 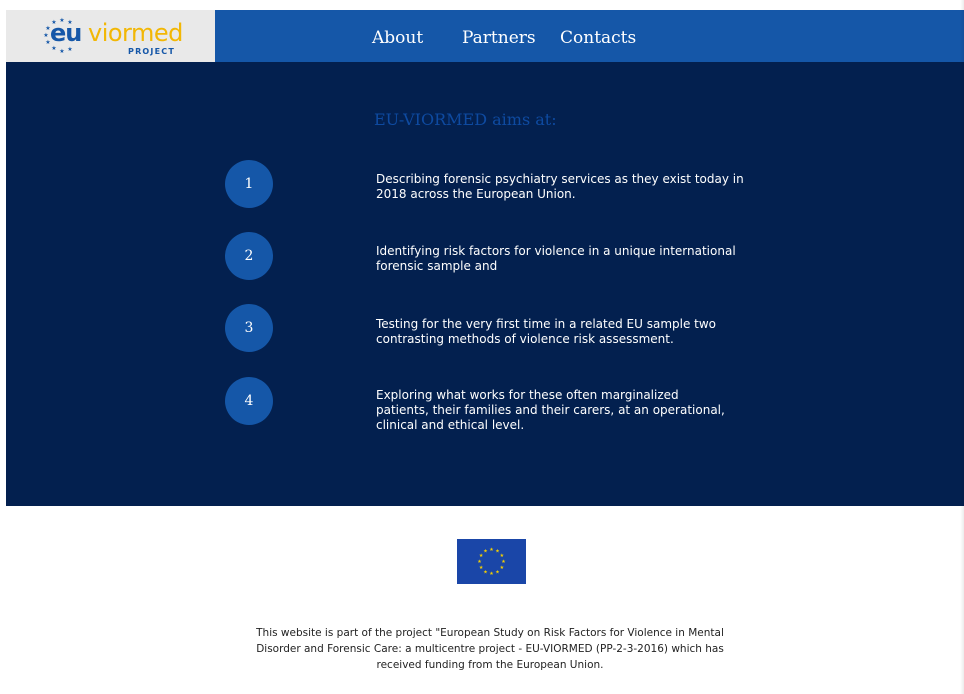 What do you see at coordinates (249, 401) in the screenshot?
I see `aim-number-4: 4` at bounding box center [249, 401].